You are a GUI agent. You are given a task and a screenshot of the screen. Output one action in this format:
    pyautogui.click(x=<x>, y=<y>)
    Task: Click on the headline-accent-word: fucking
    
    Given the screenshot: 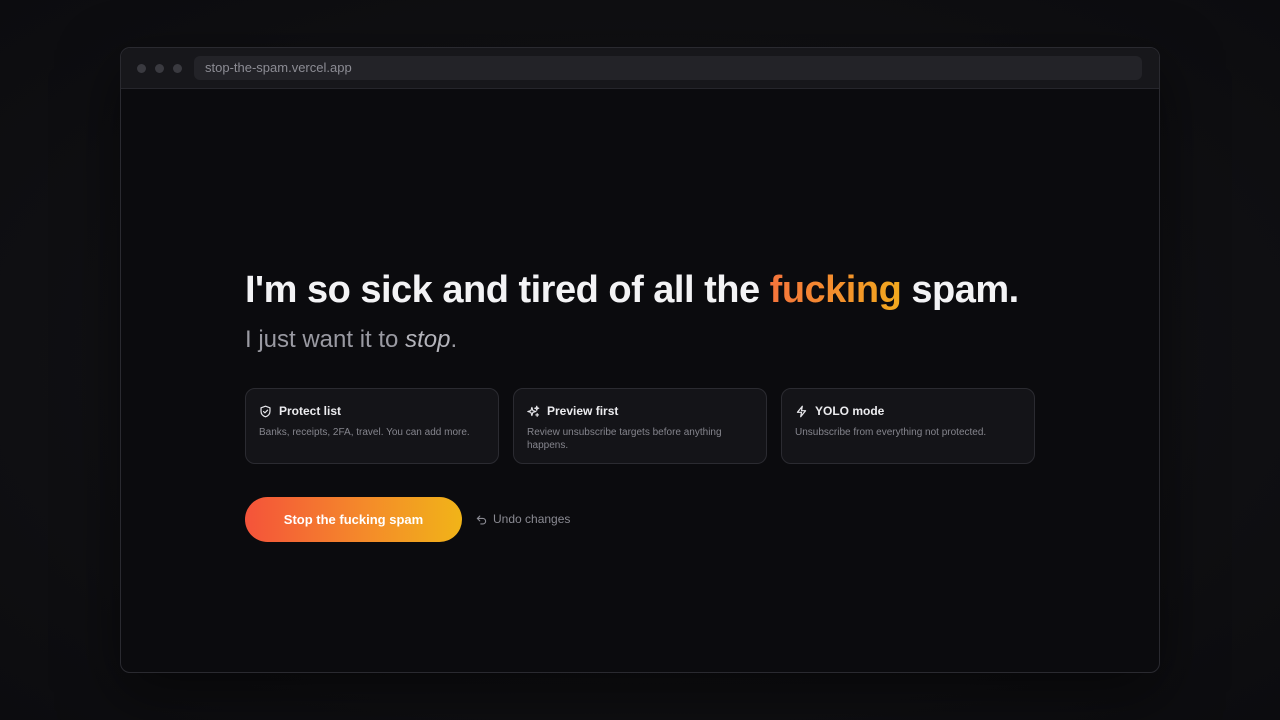 What is the action you would take?
    pyautogui.click(x=835, y=290)
    